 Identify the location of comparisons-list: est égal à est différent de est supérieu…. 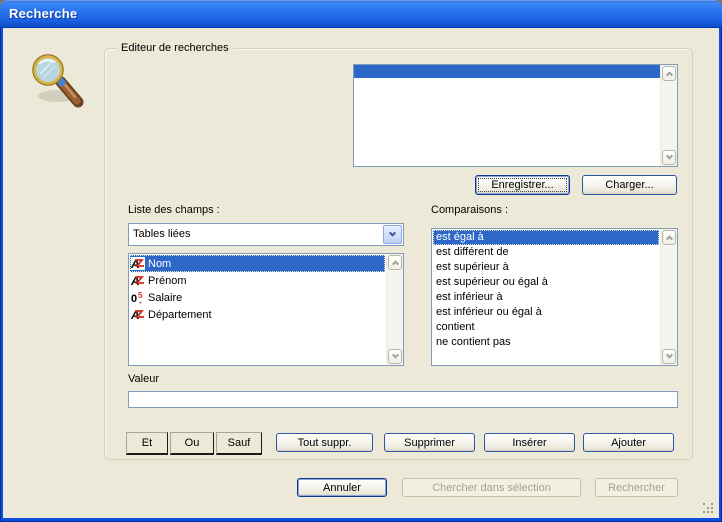
(554, 297).